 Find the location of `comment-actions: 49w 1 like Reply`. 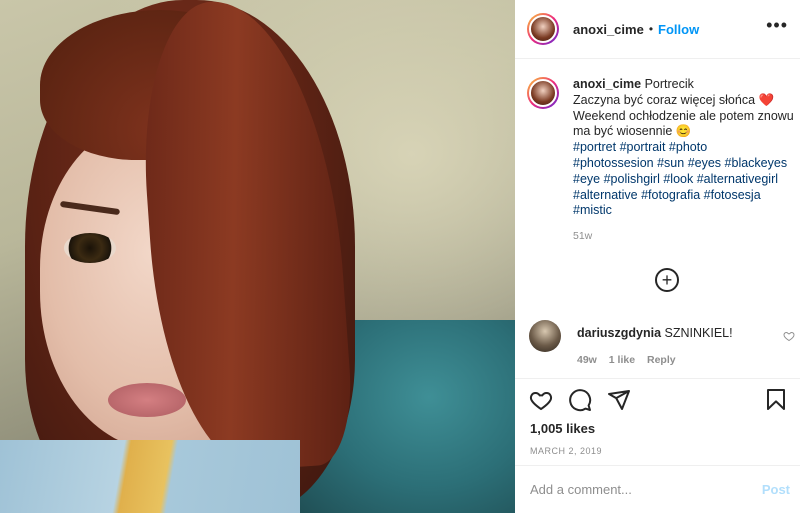

comment-actions: 49w 1 like Reply is located at coordinates (655, 360).